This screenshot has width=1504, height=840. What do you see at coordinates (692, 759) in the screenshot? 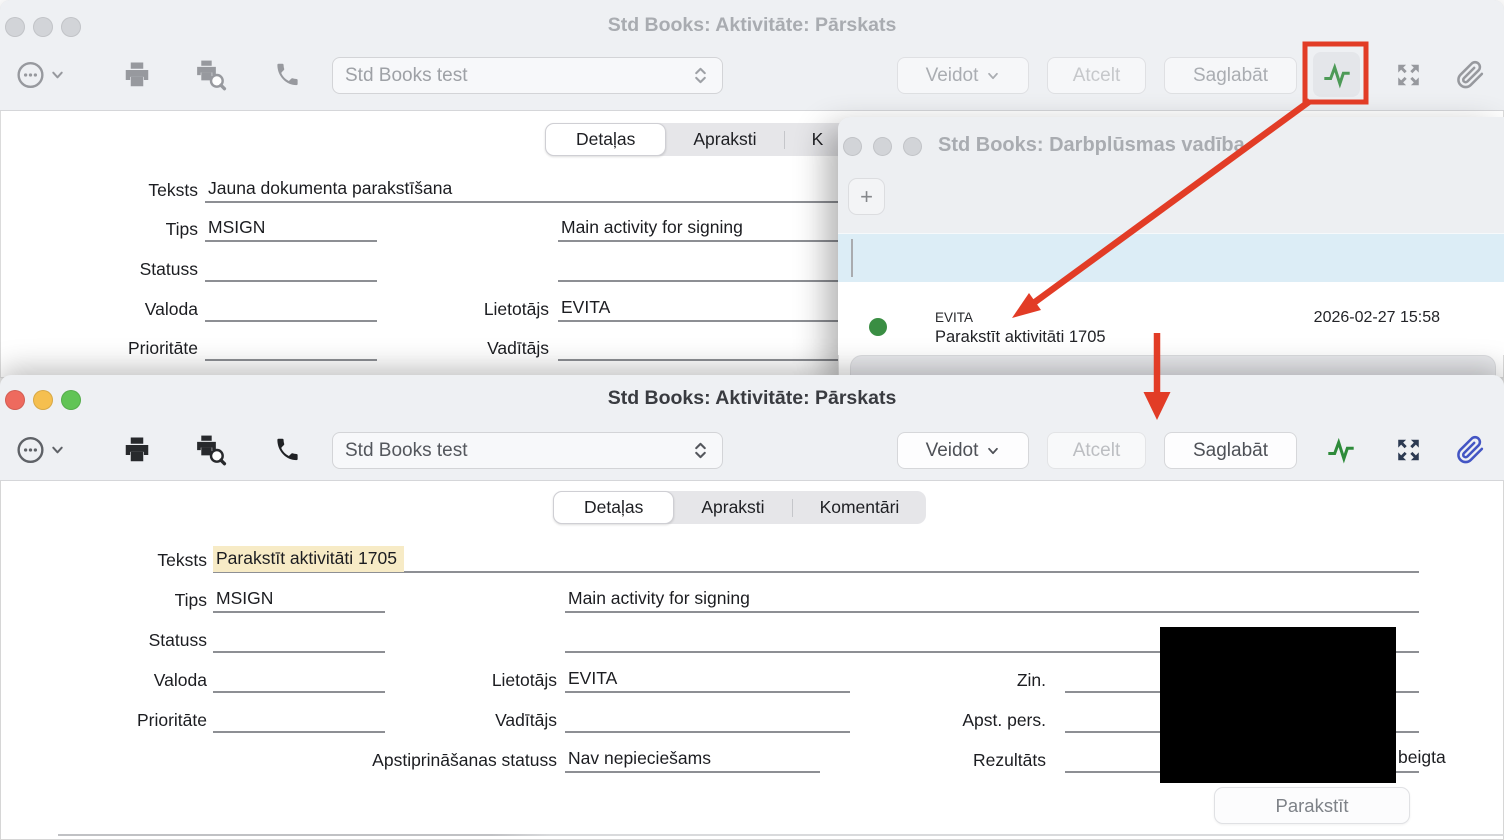
I see `apstiprinasanas-statuss-field: Nav nepieciešams` at bounding box center [692, 759].